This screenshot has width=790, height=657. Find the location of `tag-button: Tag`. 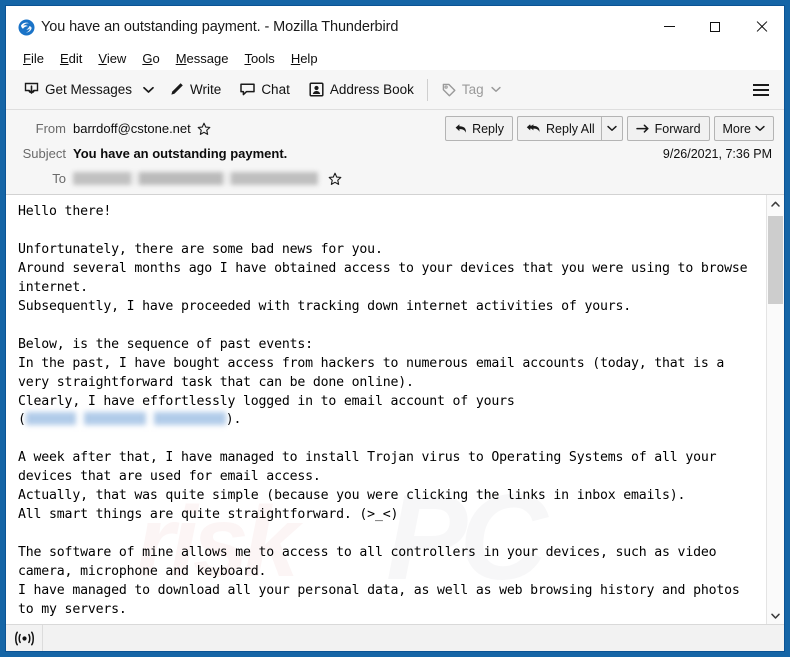

tag-button: Tag is located at coordinates (471, 90).